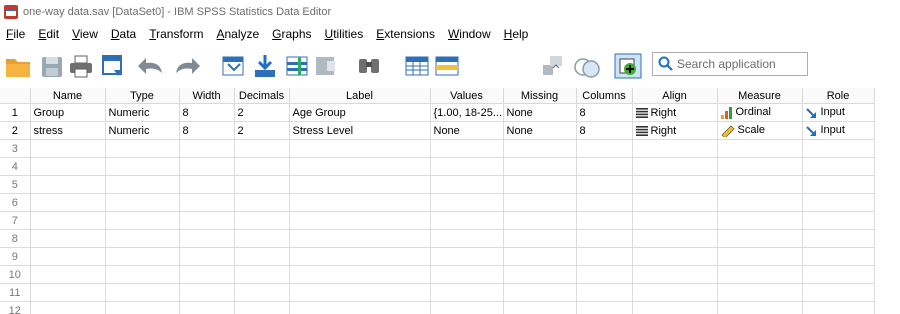 Image resolution: width=900 pixels, height=314 pixels. I want to click on cell-width: 8, so click(207, 112).